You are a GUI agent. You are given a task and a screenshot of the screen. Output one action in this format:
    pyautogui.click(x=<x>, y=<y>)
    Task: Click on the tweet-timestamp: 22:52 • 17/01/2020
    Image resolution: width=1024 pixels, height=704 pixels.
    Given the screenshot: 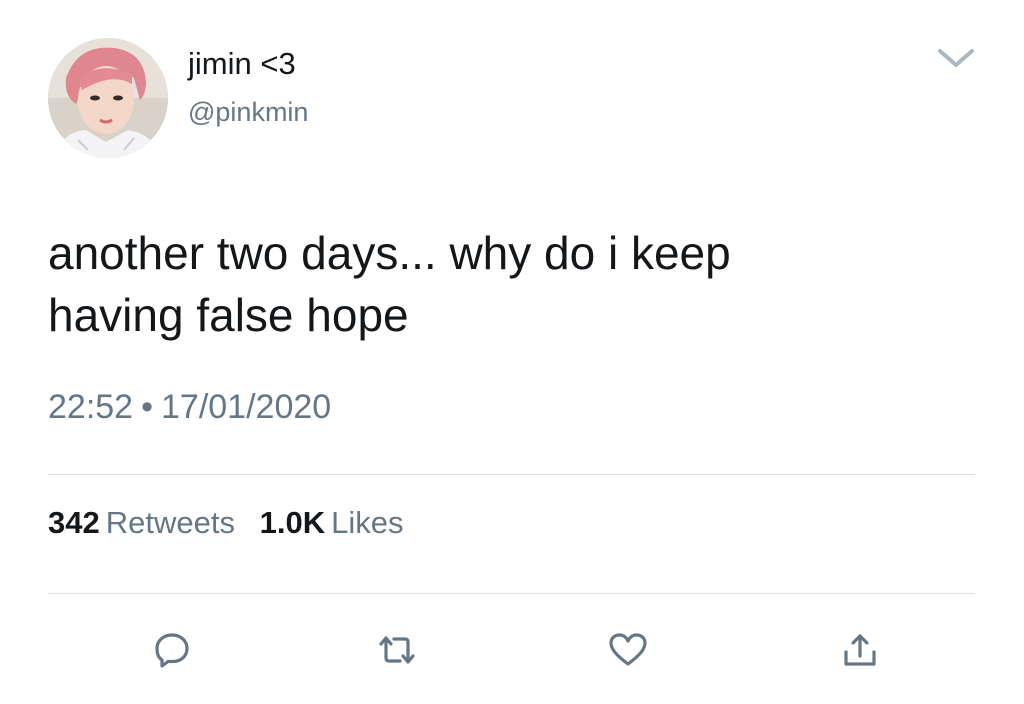 What is the action you would take?
    pyautogui.click(x=189, y=407)
    